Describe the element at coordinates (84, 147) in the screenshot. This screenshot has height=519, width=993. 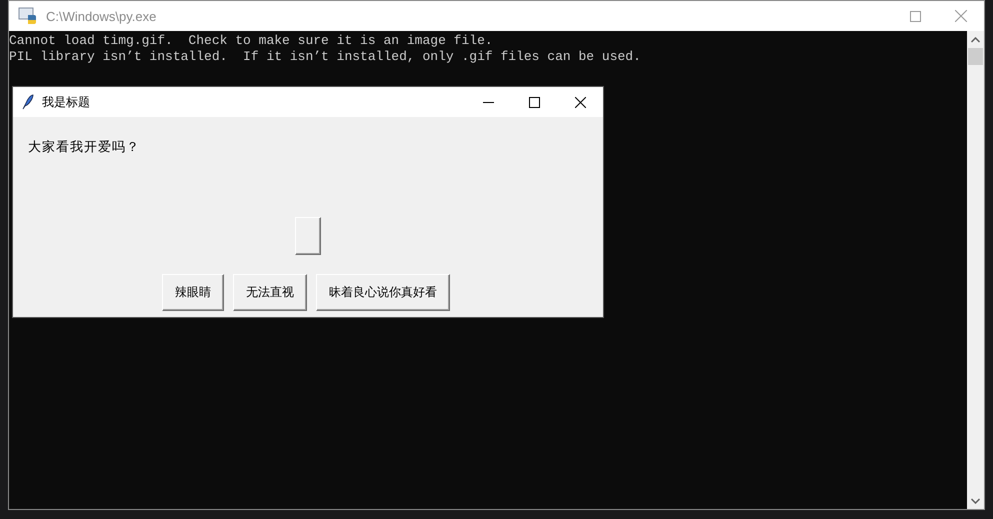
I see `message-label: 大家看我开爱吗？` at that location.